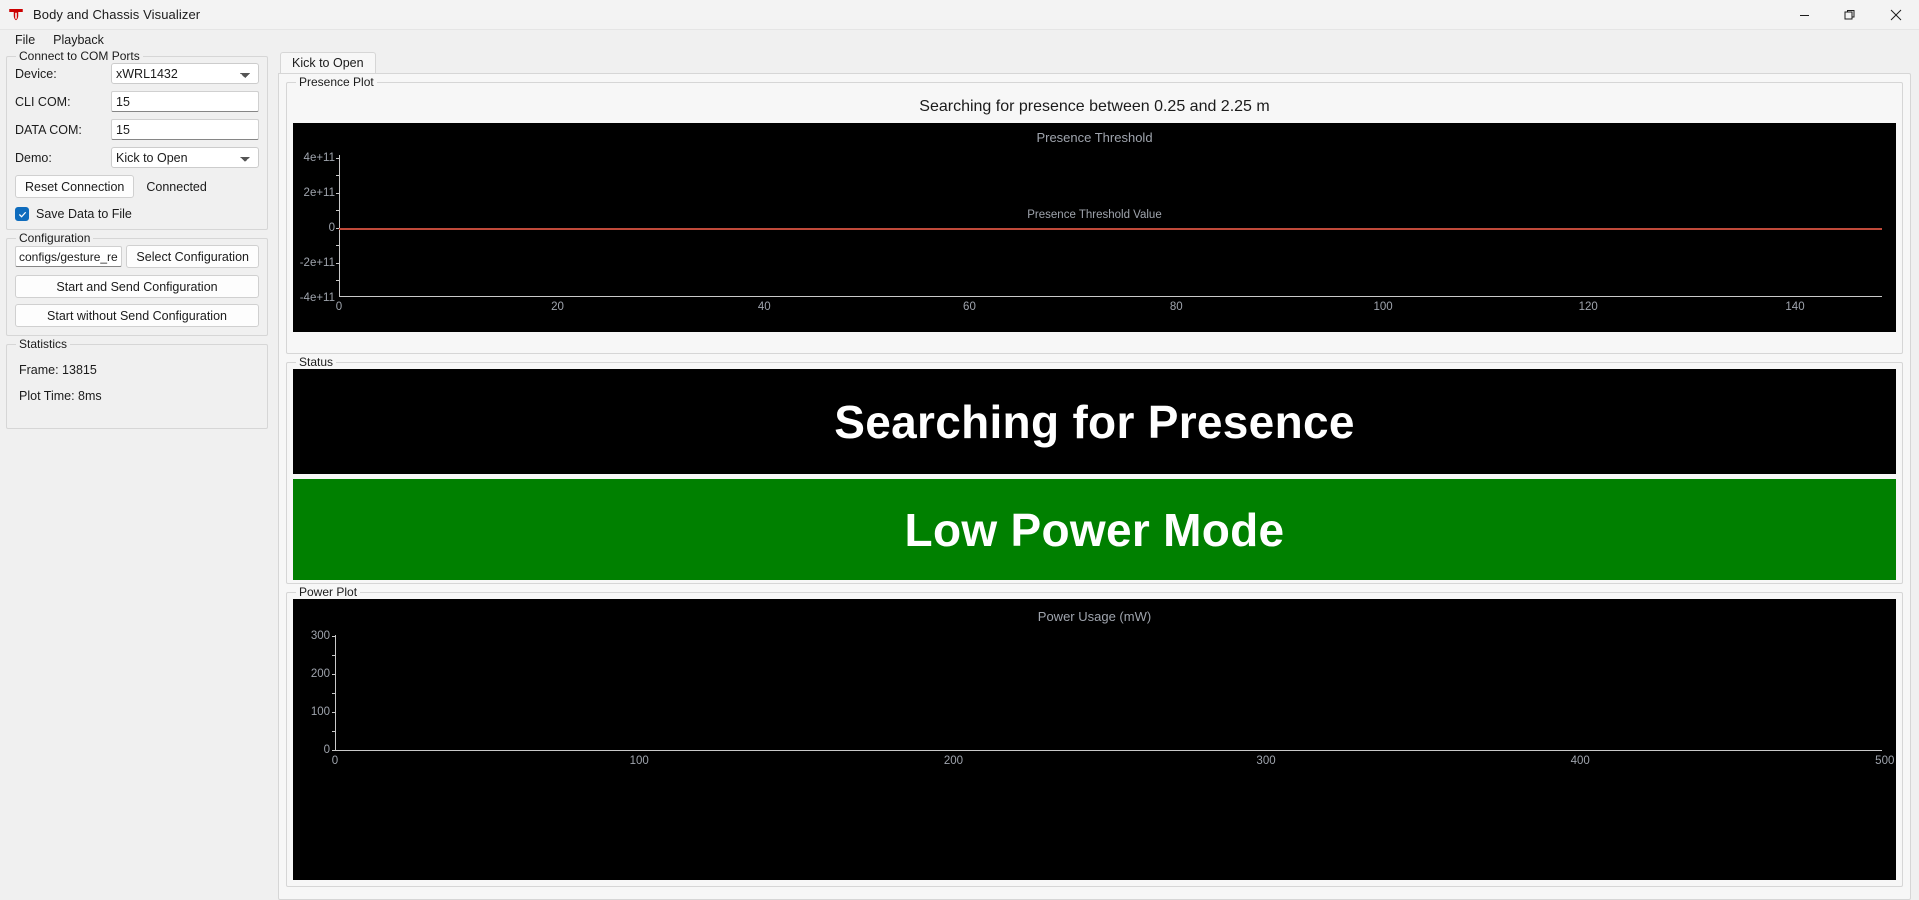 The width and height of the screenshot is (1919, 900). What do you see at coordinates (36, 73) in the screenshot?
I see `device-label: Device:` at bounding box center [36, 73].